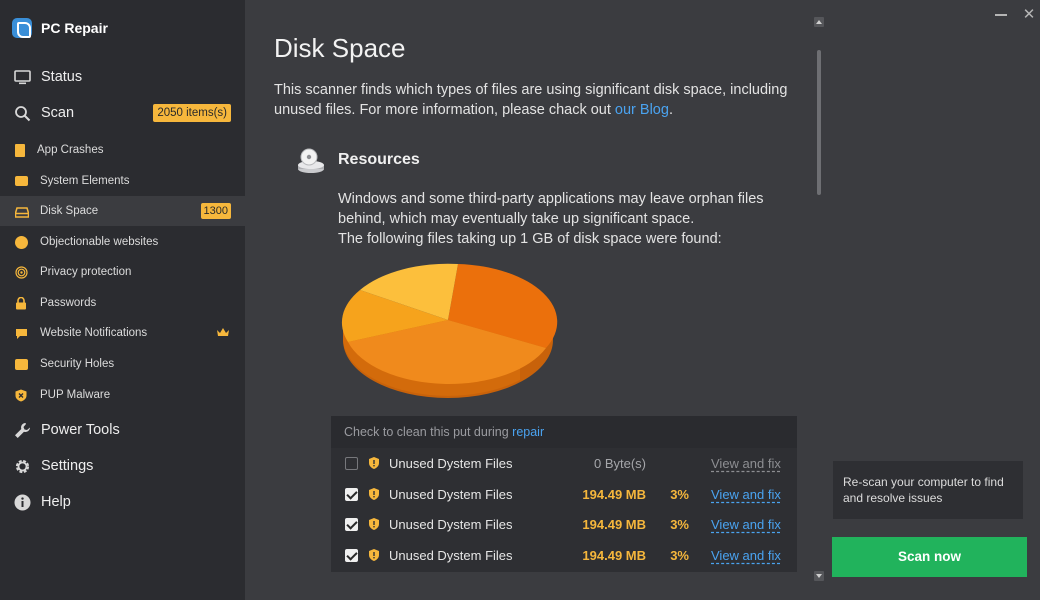 The height and width of the screenshot is (600, 1040). I want to click on minimize-icon, so click(1001, 15).